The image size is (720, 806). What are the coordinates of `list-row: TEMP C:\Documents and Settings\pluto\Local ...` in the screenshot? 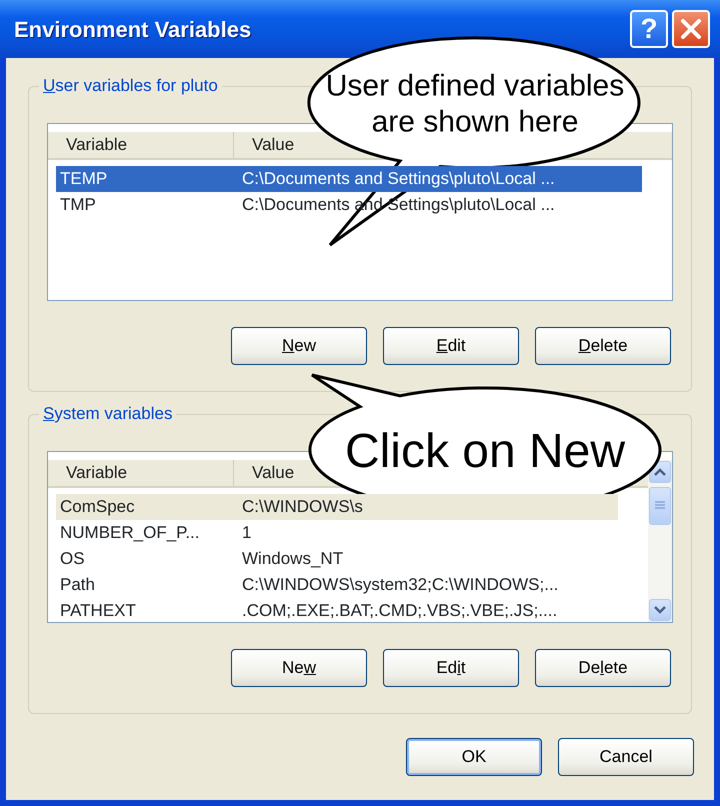 It's located at (349, 179).